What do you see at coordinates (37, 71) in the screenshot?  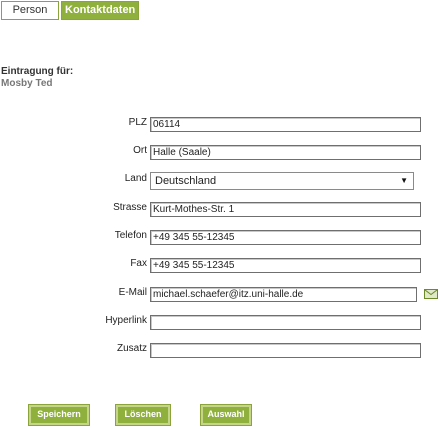 I see `entry-title: Eintragung für:` at bounding box center [37, 71].